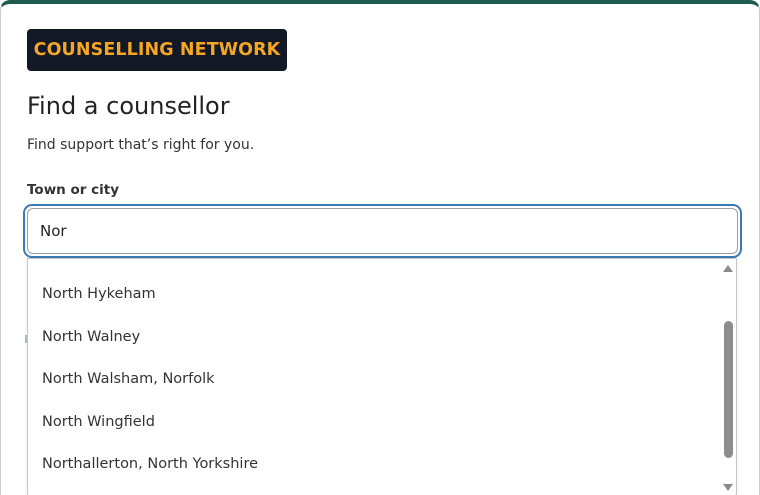 The width and height of the screenshot is (760, 495). Describe the element at coordinates (375, 294) in the screenshot. I see `dropdown-option: North Hykeham` at that location.